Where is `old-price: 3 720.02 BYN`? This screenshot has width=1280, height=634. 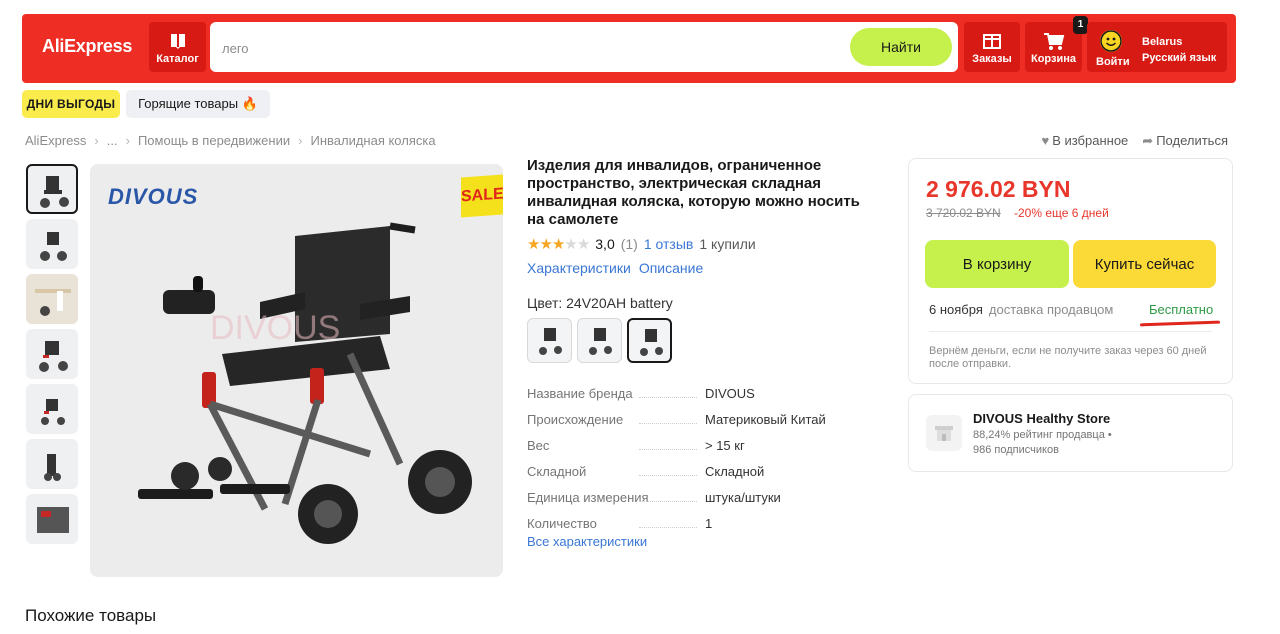
old-price: 3 720.02 BYN is located at coordinates (963, 213).